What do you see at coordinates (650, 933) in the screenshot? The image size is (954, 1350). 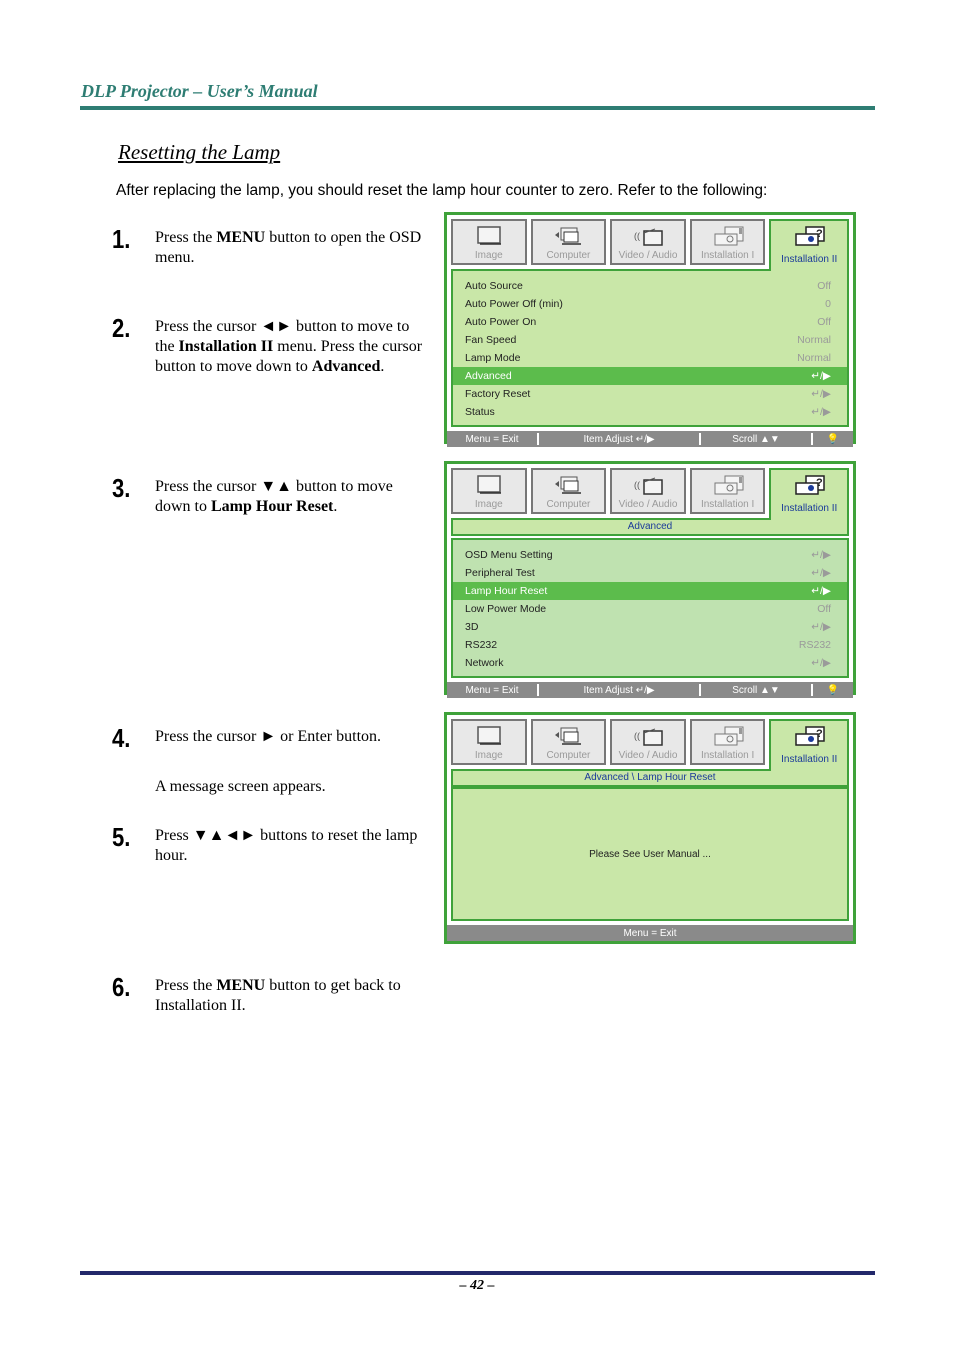 I see `osd-footer-bar: Menu = Exit` at bounding box center [650, 933].